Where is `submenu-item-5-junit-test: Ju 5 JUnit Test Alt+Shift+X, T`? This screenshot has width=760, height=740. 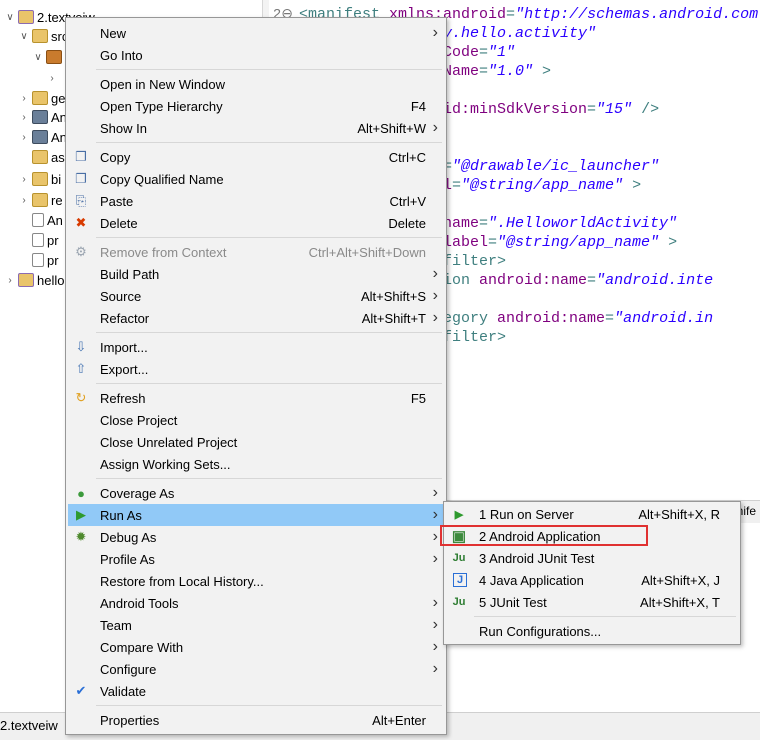
submenu-item-5-junit-test: Ju 5 JUnit Test Alt+Shift+X, T is located at coordinates (592, 602).